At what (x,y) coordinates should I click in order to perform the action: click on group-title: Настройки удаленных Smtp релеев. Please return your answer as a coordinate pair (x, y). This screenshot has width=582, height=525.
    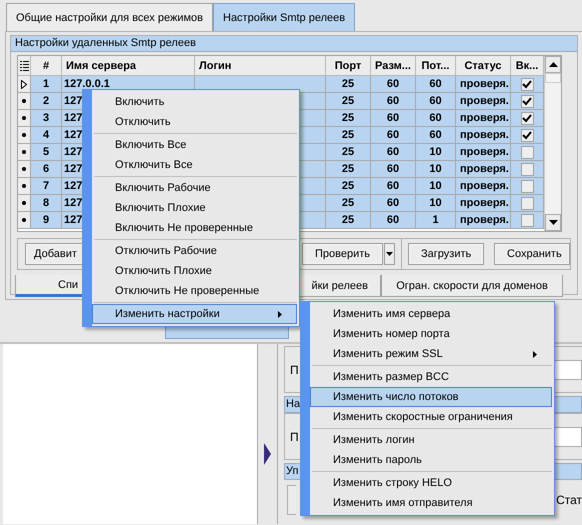
    Looking at the image, I should click on (294, 44).